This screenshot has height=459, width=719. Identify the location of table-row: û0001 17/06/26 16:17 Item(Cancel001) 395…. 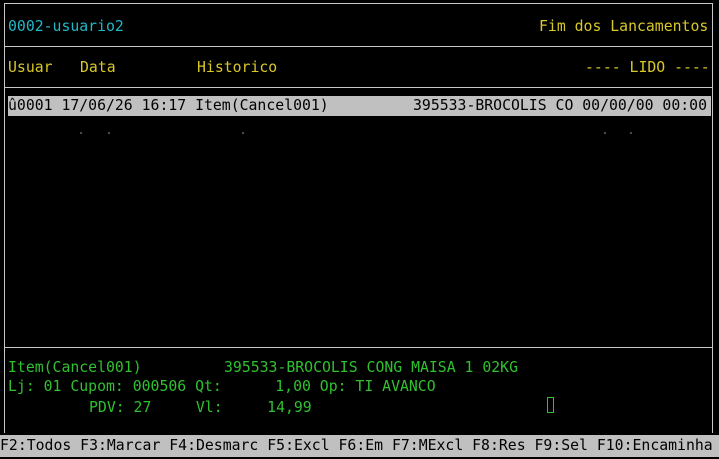
(359, 106).